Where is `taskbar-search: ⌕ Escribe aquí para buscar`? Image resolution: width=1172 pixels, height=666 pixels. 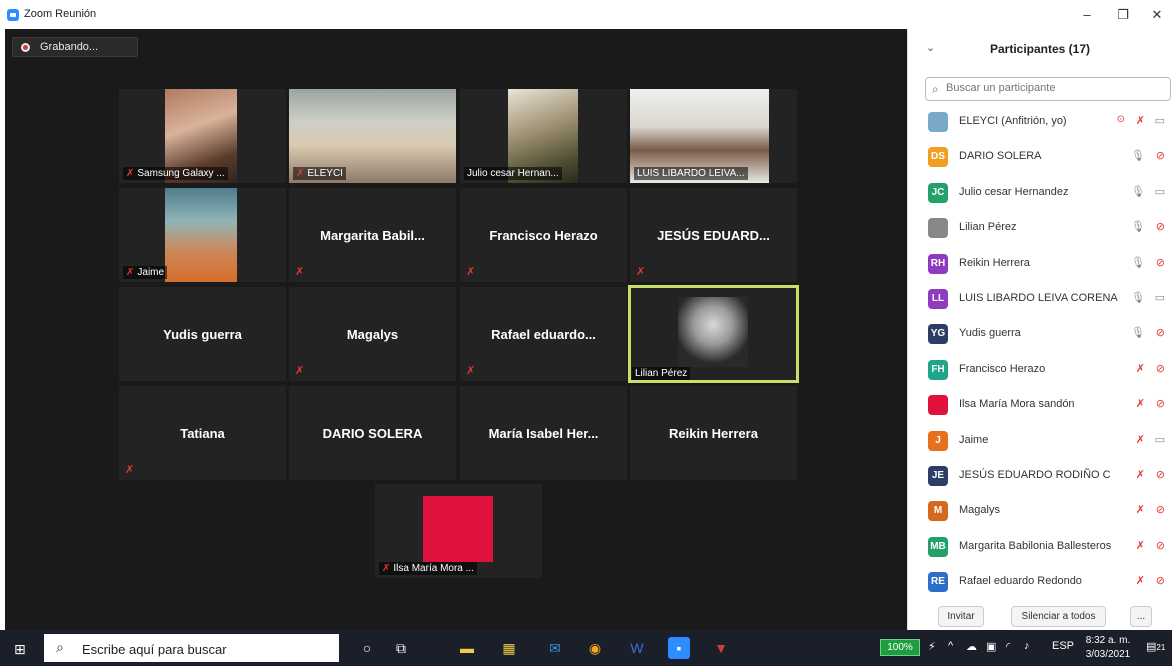 taskbar-search: ⌕ Escribe aquí para buscar is located at coordinates (191, 648).